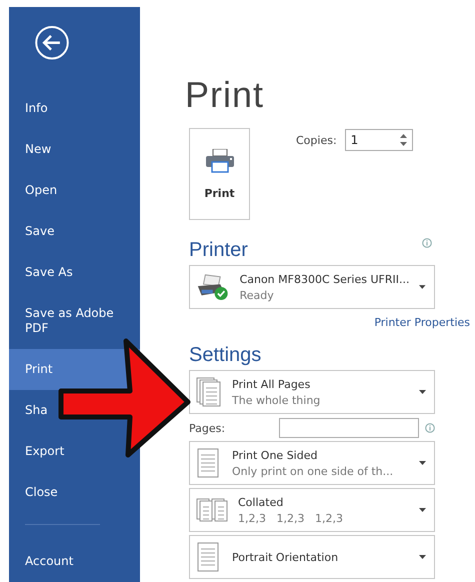 Image resolution: width=475 pixels, height=582 pixels. What do you see at coordinates (49, 273) in the screenshot?
I see `menu-item: Save As` at bounding box center [49, 273].